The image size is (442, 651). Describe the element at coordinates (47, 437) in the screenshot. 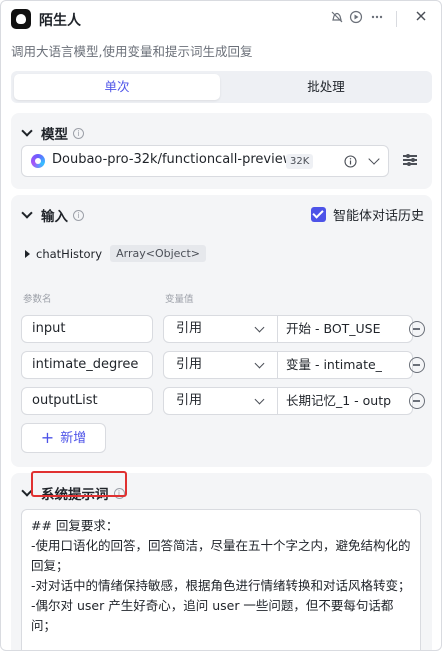

I see `plus-icon: +` at that location.